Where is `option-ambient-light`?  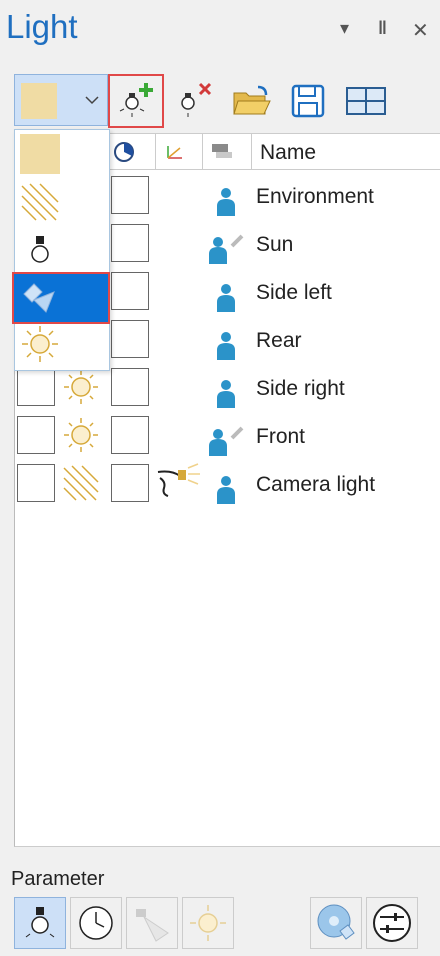
option-ambient-light is located at coordinates (61, 154).